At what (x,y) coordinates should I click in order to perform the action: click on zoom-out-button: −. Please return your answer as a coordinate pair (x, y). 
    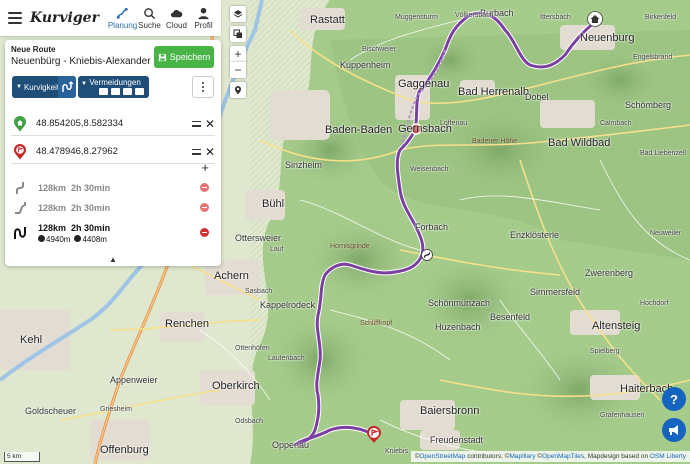
    Looking at the image, I should click on (238, 70).